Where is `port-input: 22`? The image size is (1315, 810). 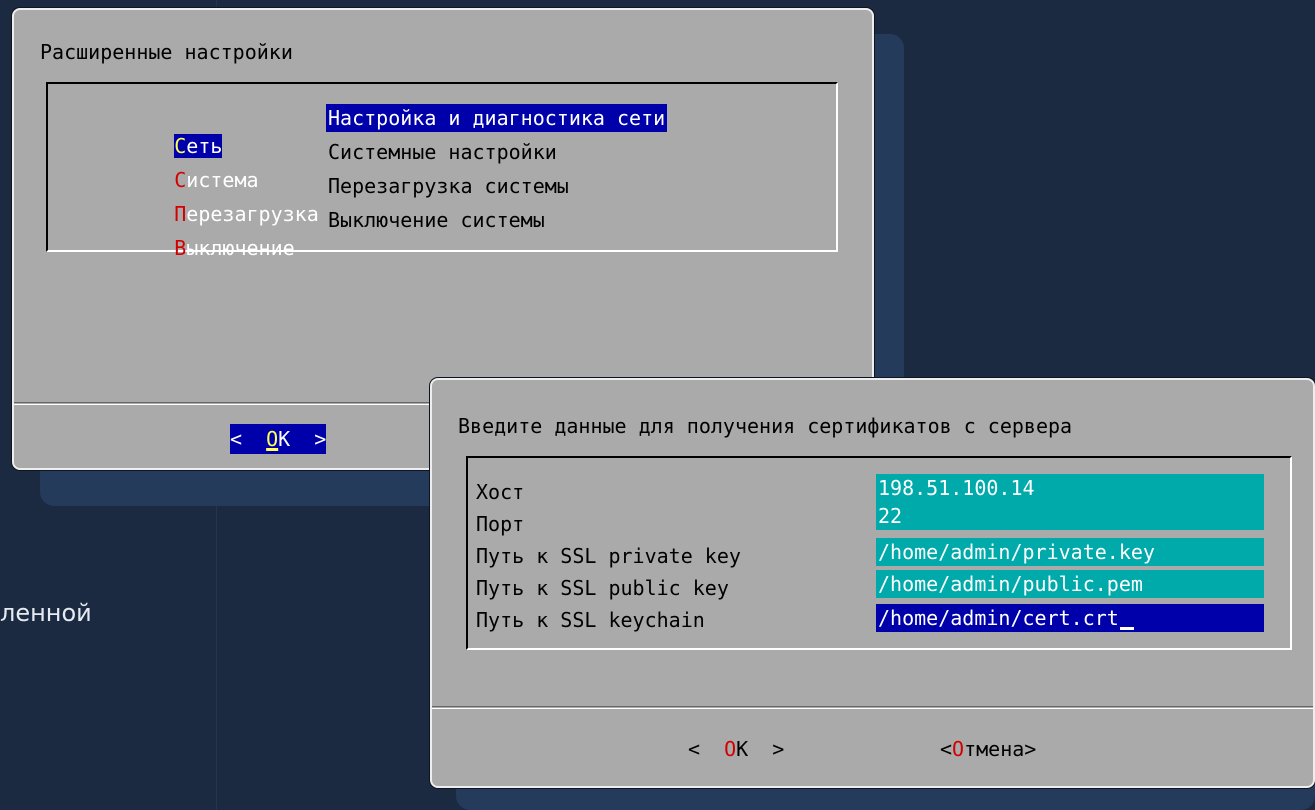
port-input: 22 is located at coordinates (1070, 516).